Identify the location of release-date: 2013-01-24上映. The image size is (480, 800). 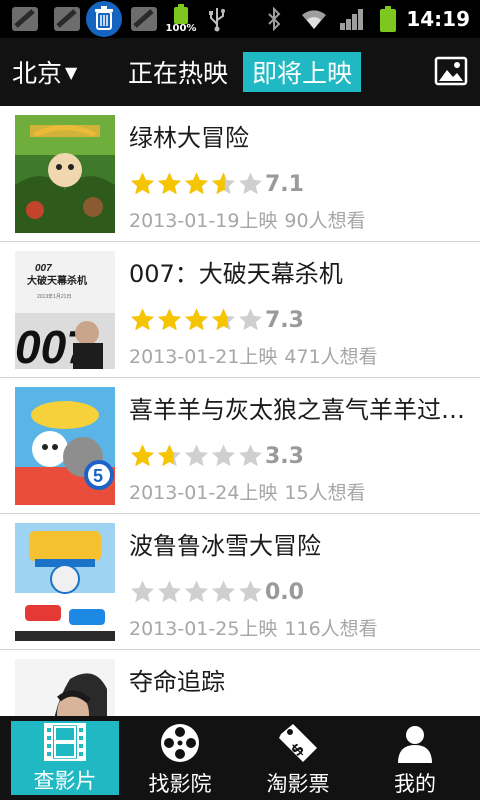
(203, 493).